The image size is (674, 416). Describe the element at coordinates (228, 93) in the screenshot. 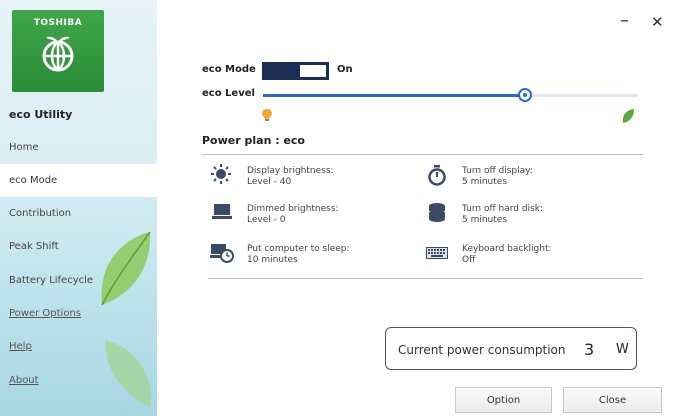

I see `eco-level-label: eco Level` at that location.